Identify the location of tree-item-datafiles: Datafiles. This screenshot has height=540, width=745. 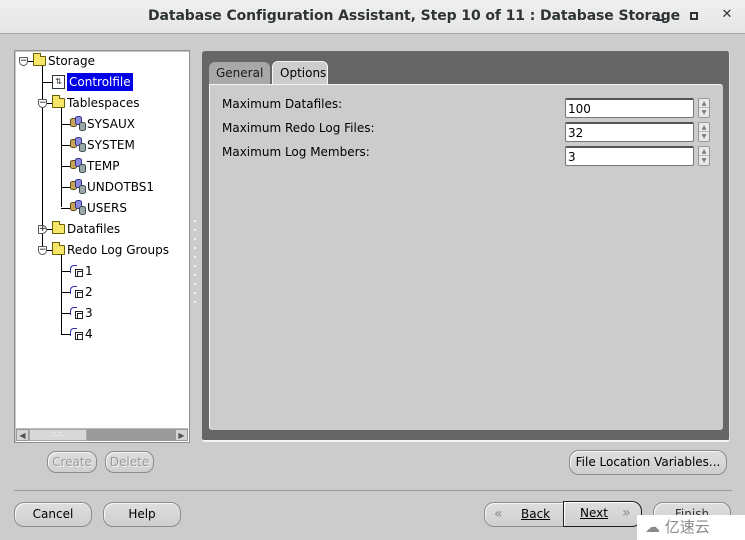
(93, 229).